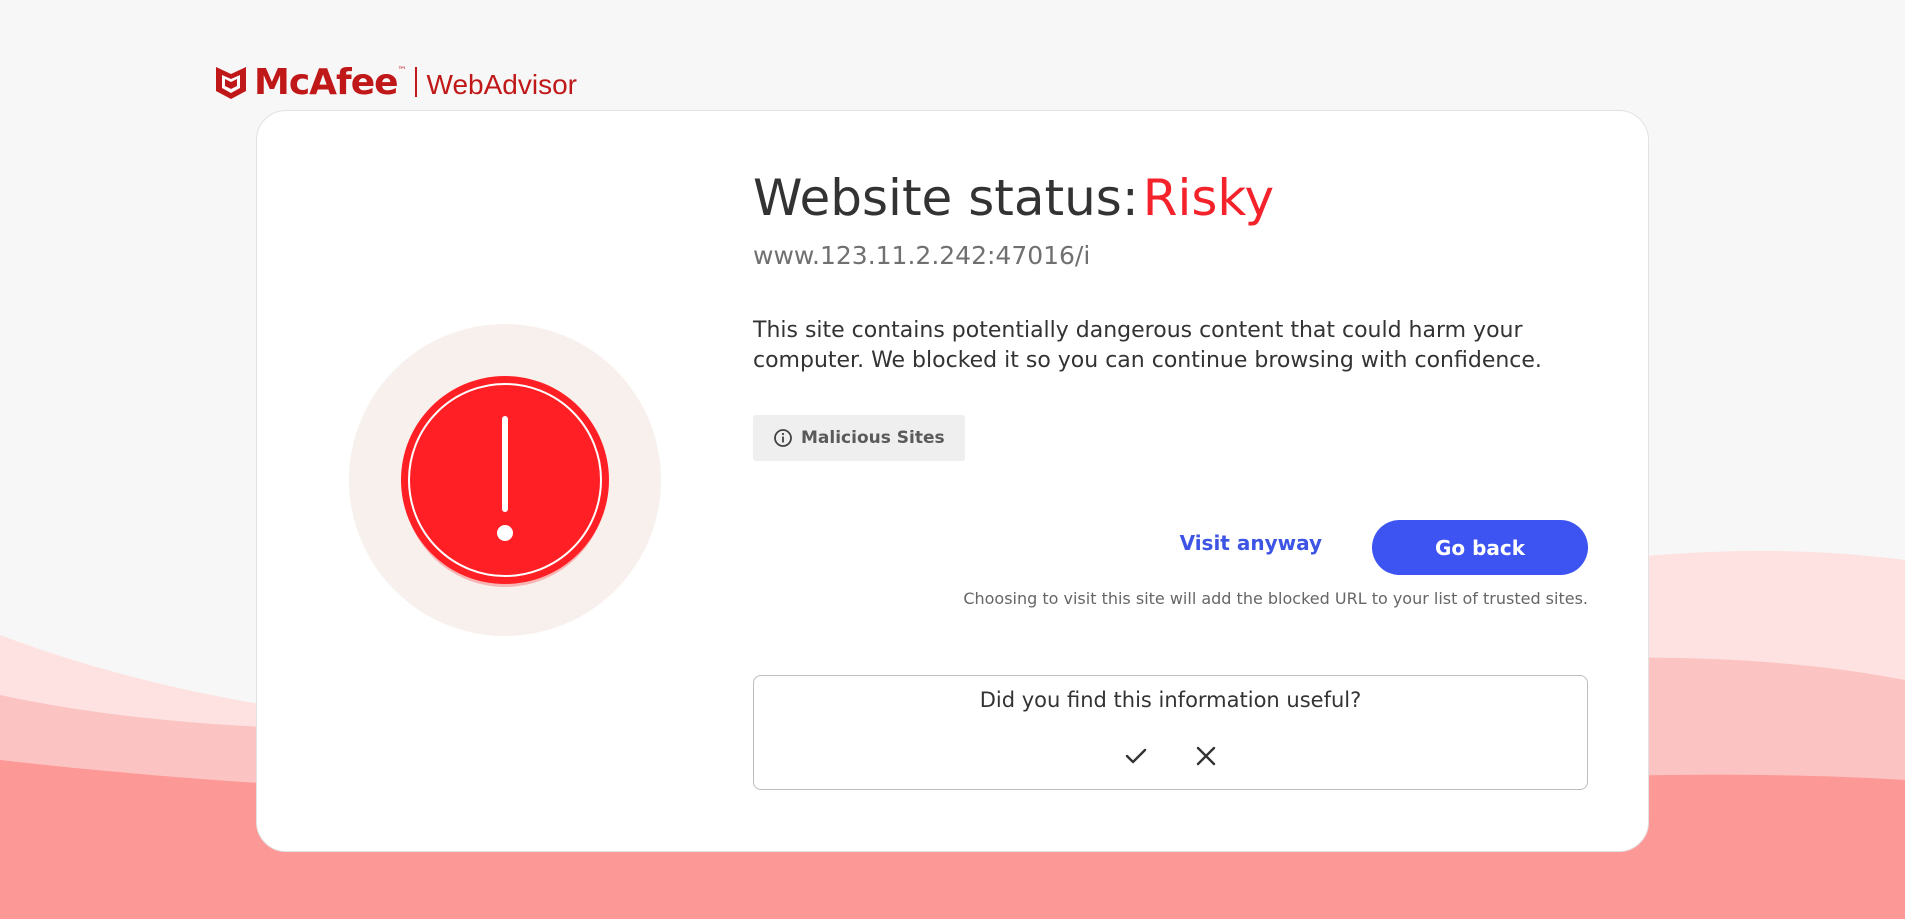 The image size is (1905, 919). Describe the element at coordinates (402, 71) in the screenshot. I see `trademark: ™` at that location.